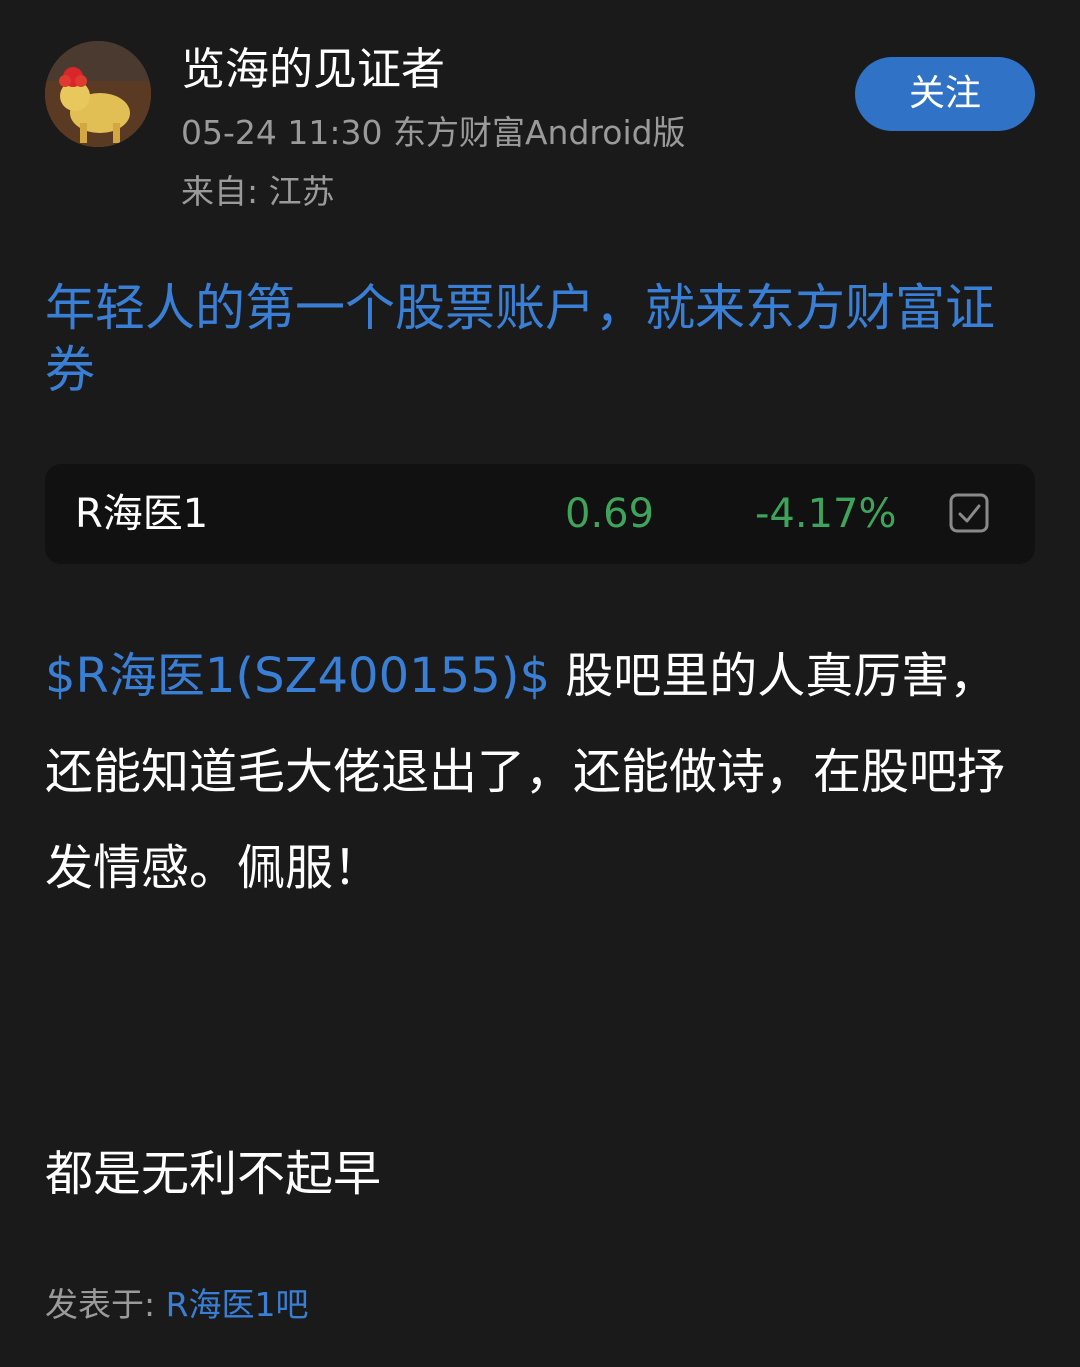  Describe the element at coordinates (237, 1304) in the screenshot. I see `stock-bar-link: R海医1吧` at that location.